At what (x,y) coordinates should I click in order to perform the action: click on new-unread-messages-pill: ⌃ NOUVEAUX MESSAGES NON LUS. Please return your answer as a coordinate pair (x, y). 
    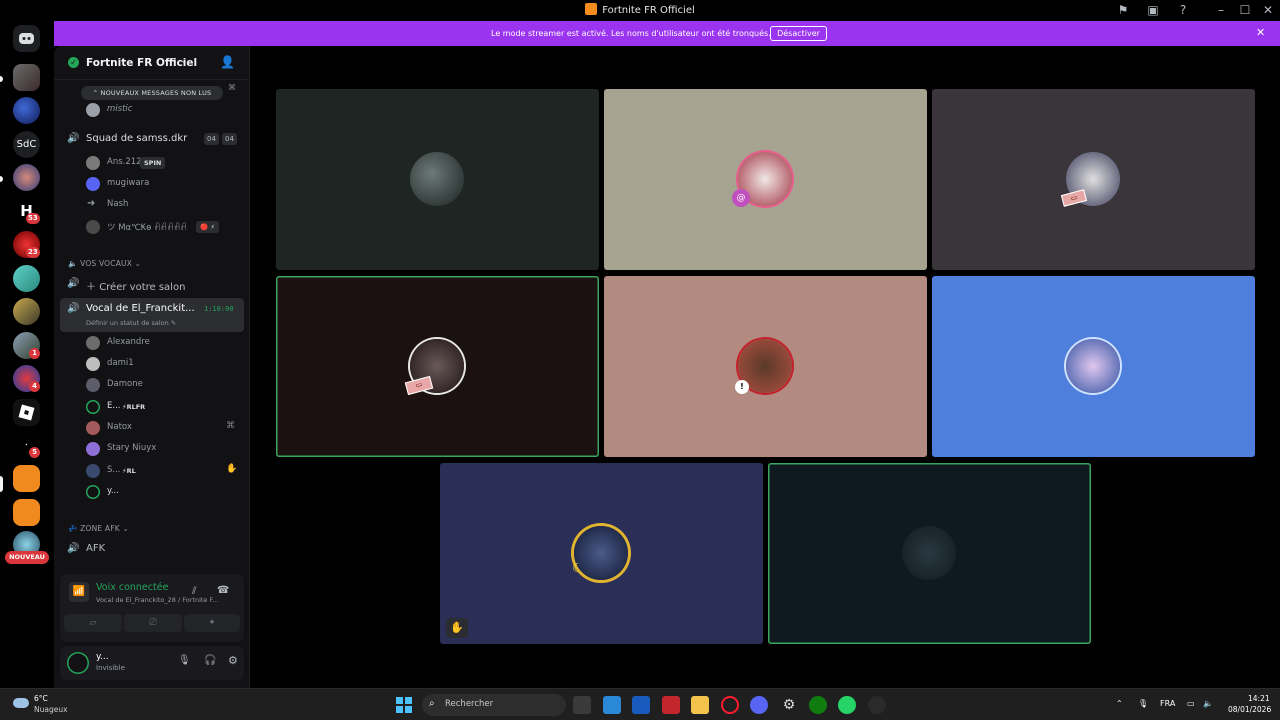
    Looking at the image, I should click on (152, 93).